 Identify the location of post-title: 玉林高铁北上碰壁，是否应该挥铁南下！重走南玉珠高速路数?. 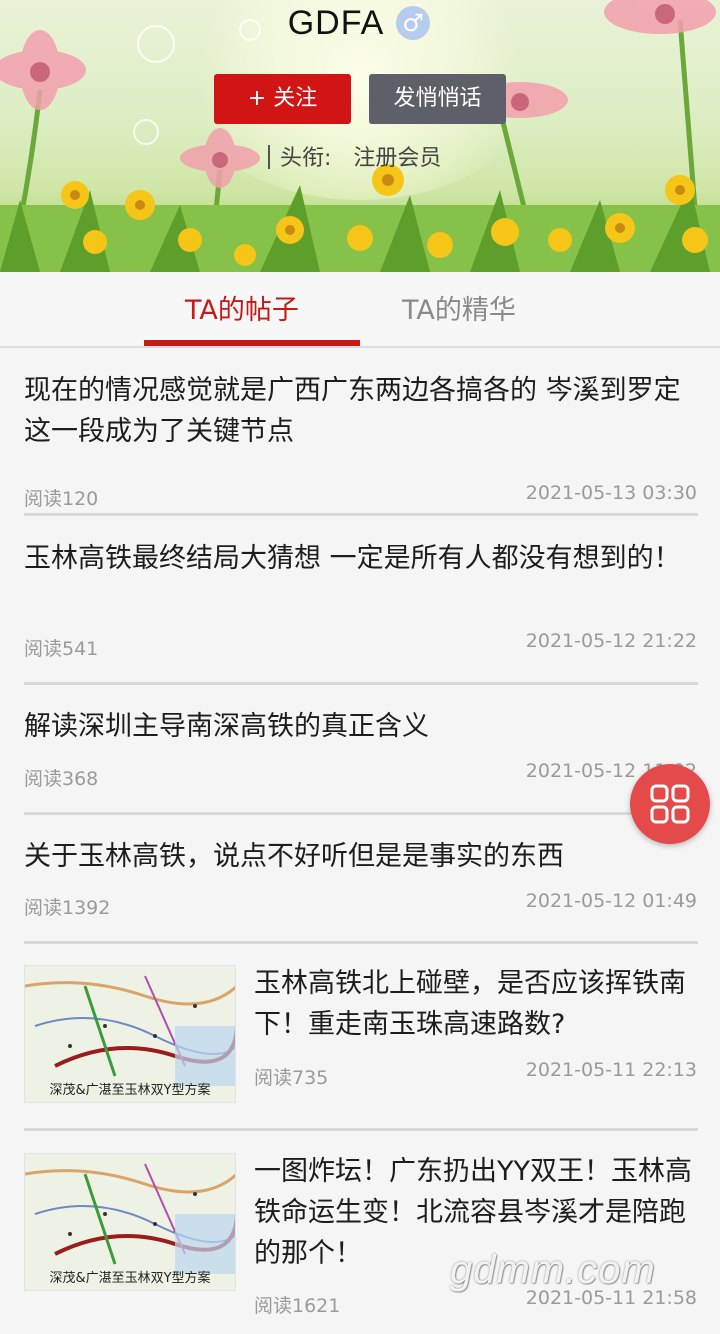
(476, 1004).